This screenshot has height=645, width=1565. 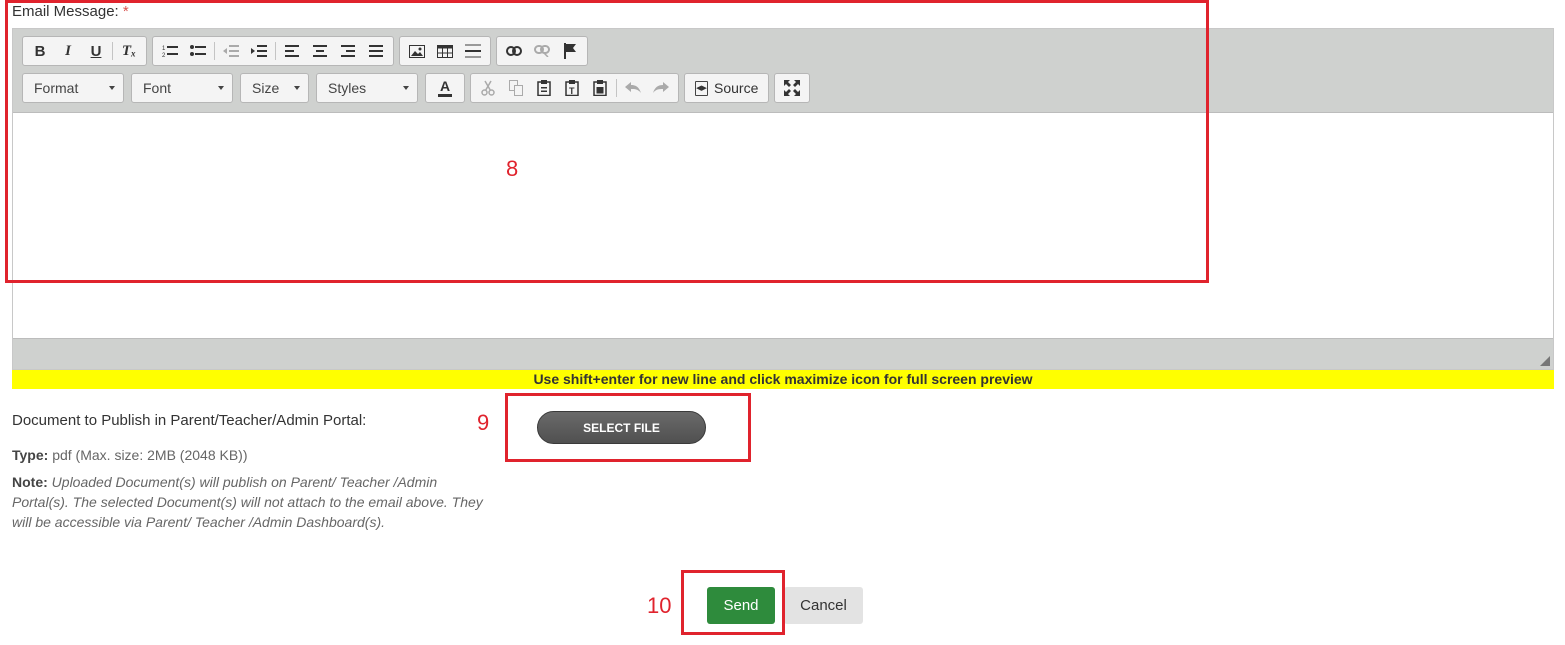 What do you see at coordinates (783, 353) in the screenshot?
I see `editor-bottom-bar` at bounding box center [783, 353].